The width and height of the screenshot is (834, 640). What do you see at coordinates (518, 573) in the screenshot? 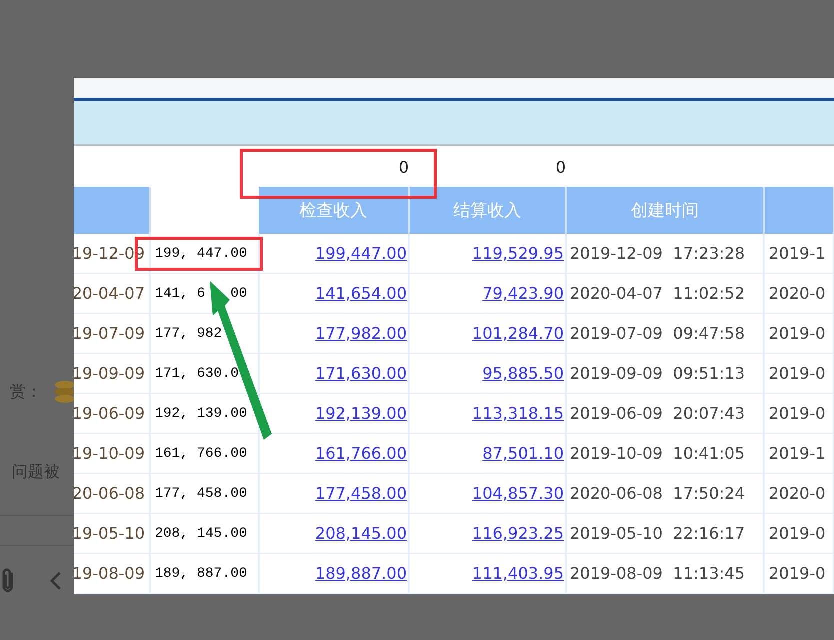
I see `amount-link: 111,403.95` at bounding box center [518, 573].